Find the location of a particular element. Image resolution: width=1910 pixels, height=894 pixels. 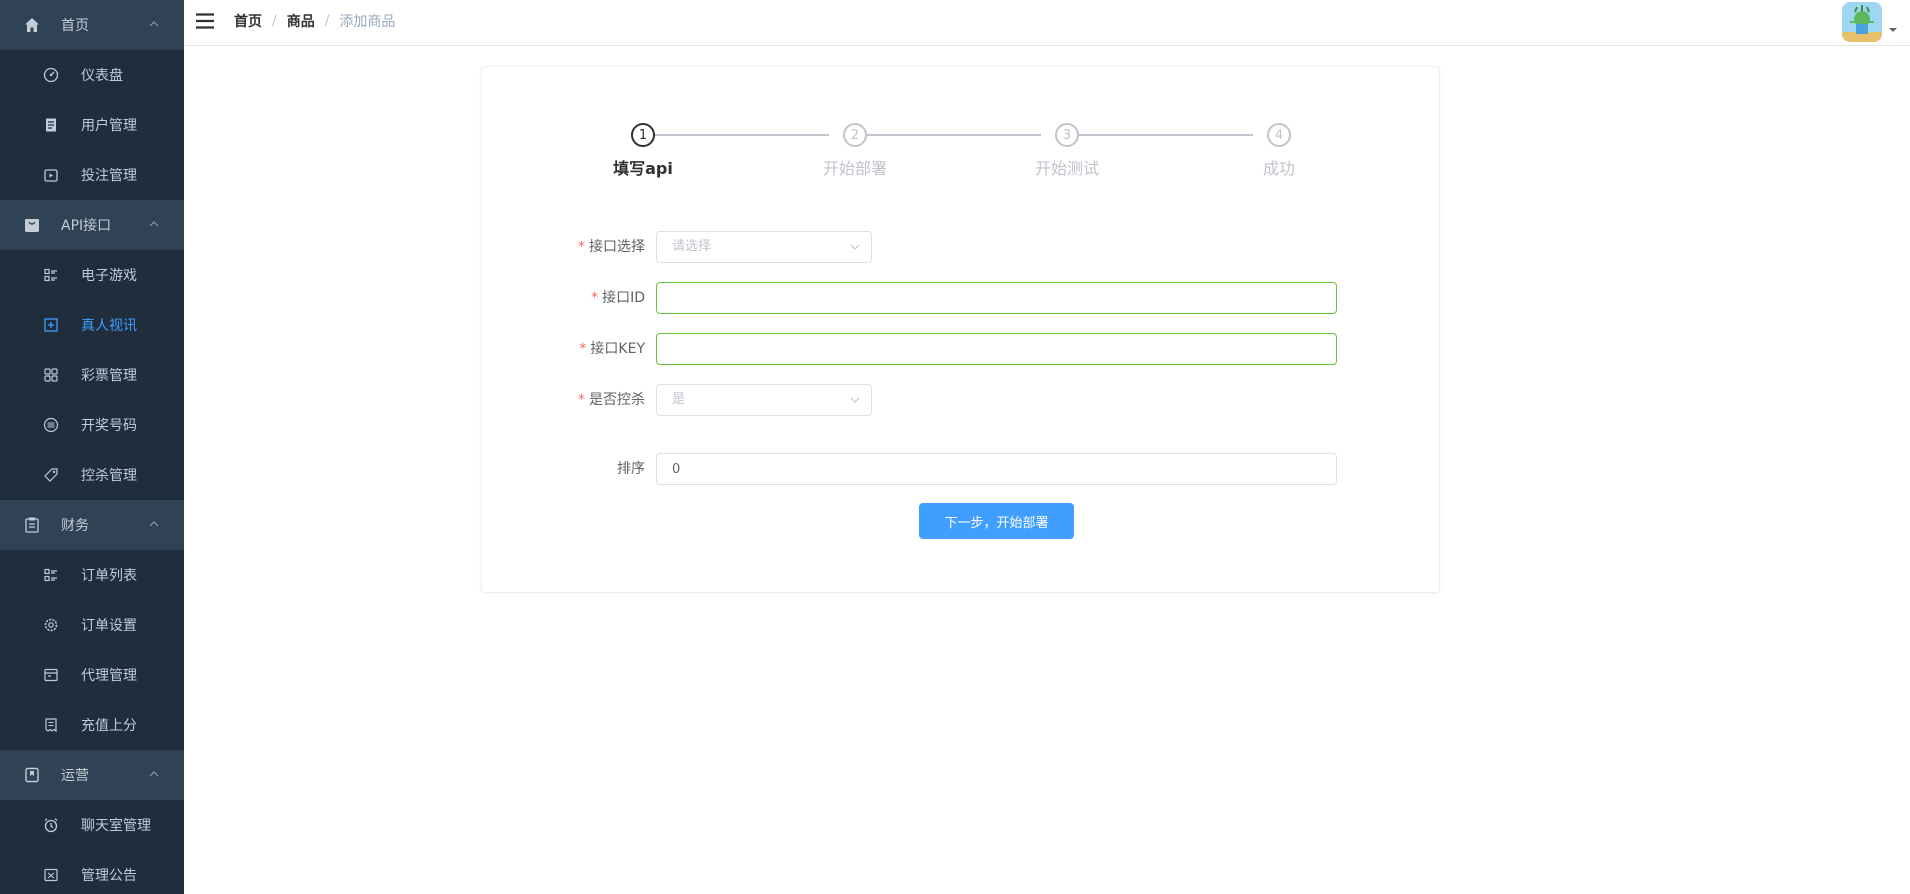

sidebar-item-order-settings: 订单设置 is located at coordinates (92, 625).